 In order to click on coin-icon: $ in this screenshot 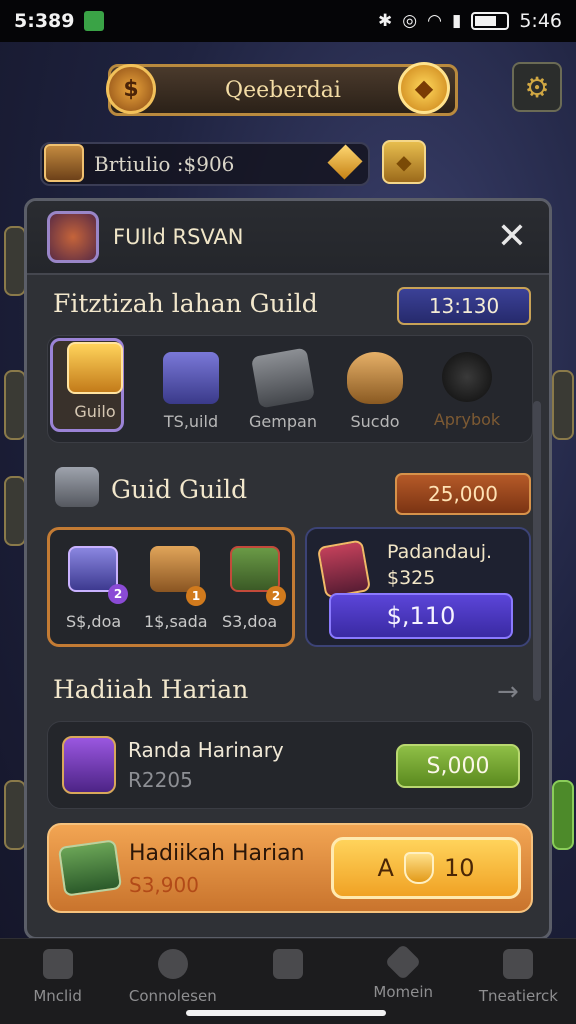, I will do `click(131, 89)`.